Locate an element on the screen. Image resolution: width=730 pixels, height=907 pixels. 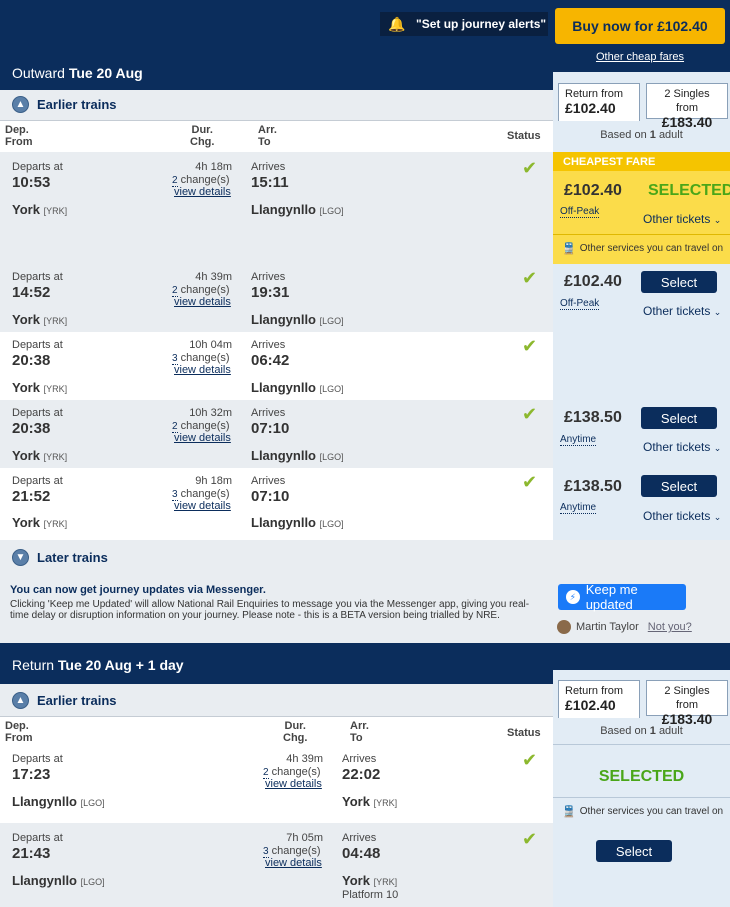
fare-price: £138.50 is located at coordinates (593, 417).